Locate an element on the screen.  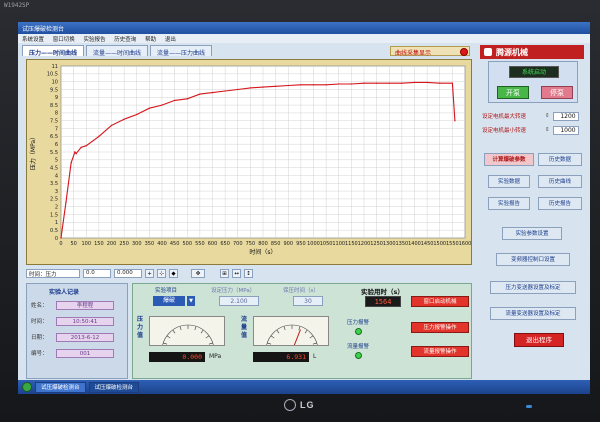
move-cursor-icon: ⊹ is located at coordinates (161, 273).